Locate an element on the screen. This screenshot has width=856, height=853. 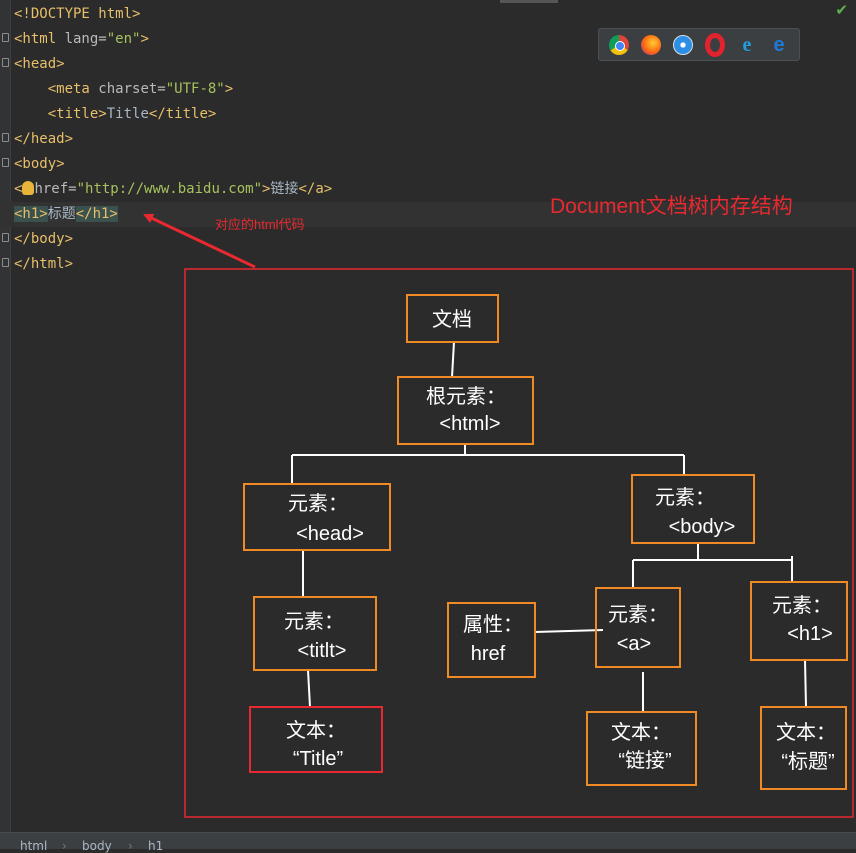
node-head-line2: <head> is located at coordinates (330, 534).